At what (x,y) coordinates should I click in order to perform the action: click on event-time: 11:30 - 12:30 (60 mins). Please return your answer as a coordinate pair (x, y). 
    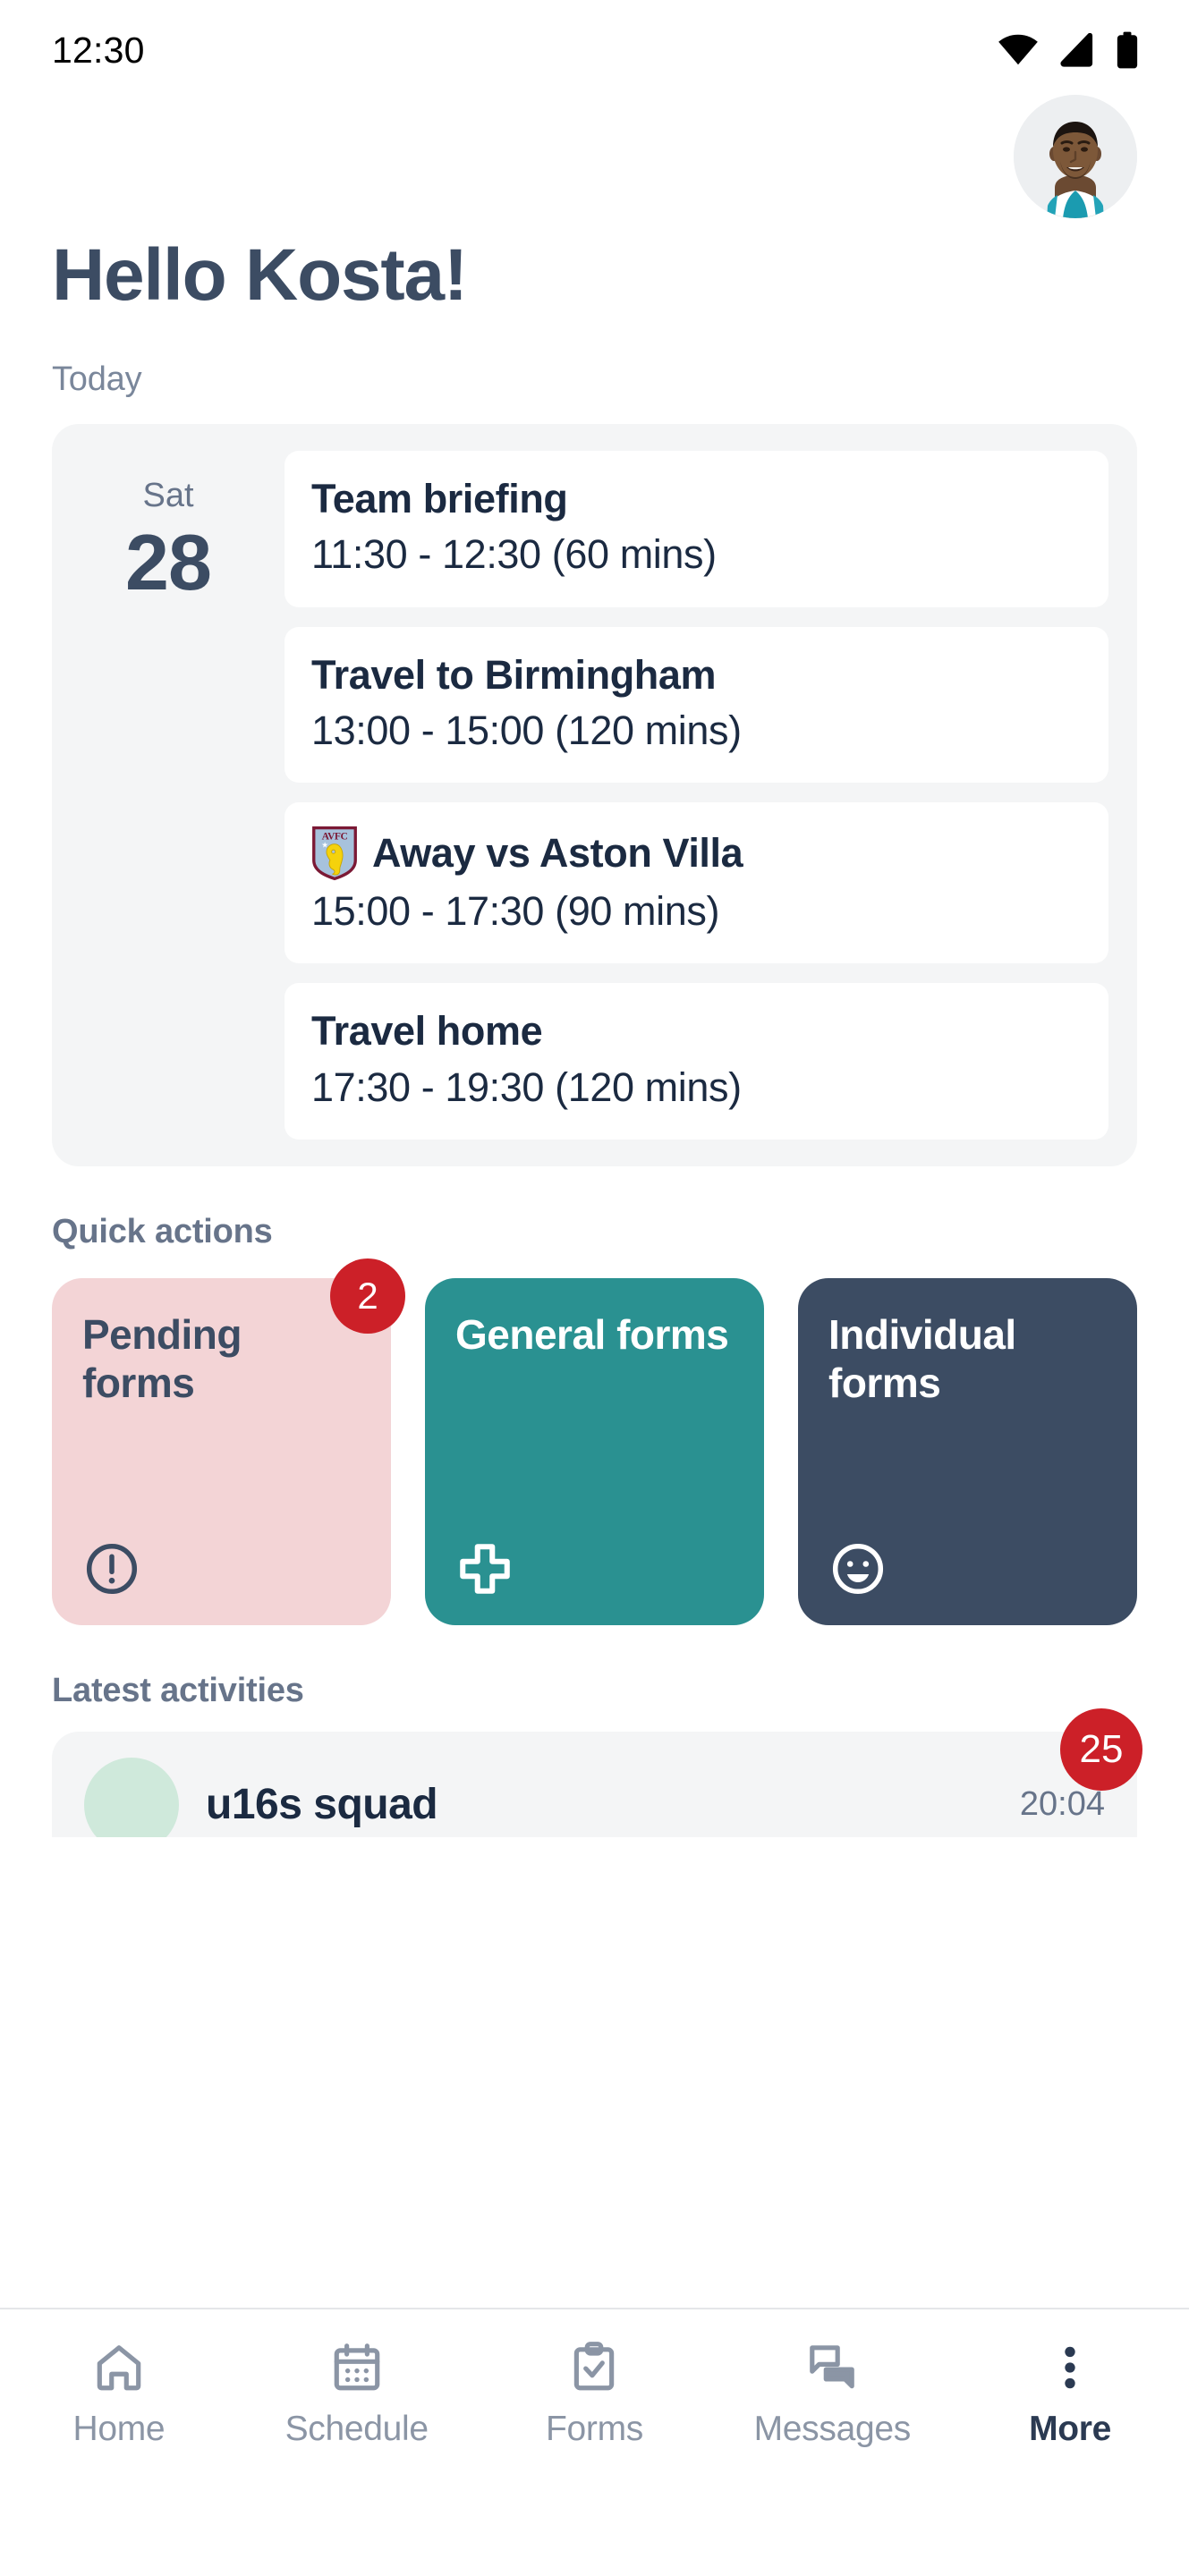
    Looking at the image, I should click on (514, 554).